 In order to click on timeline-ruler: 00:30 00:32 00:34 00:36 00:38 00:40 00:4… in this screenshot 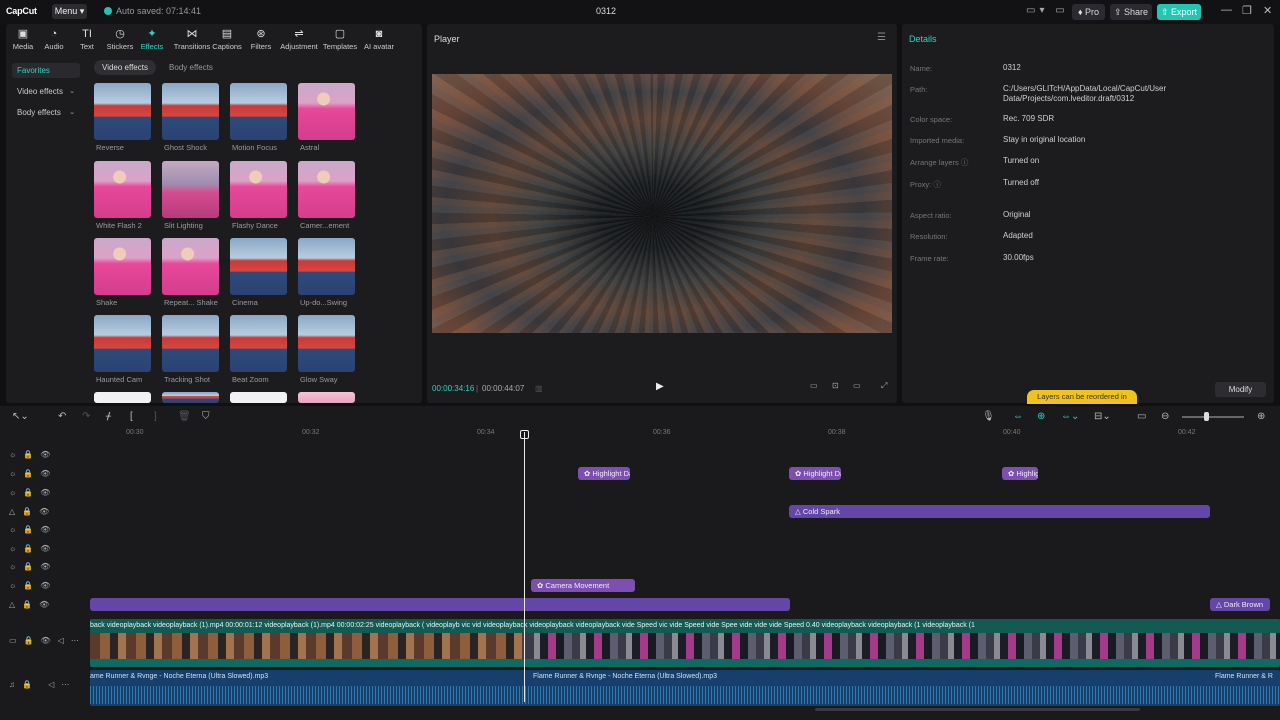, I will do `click(685, 435)`.